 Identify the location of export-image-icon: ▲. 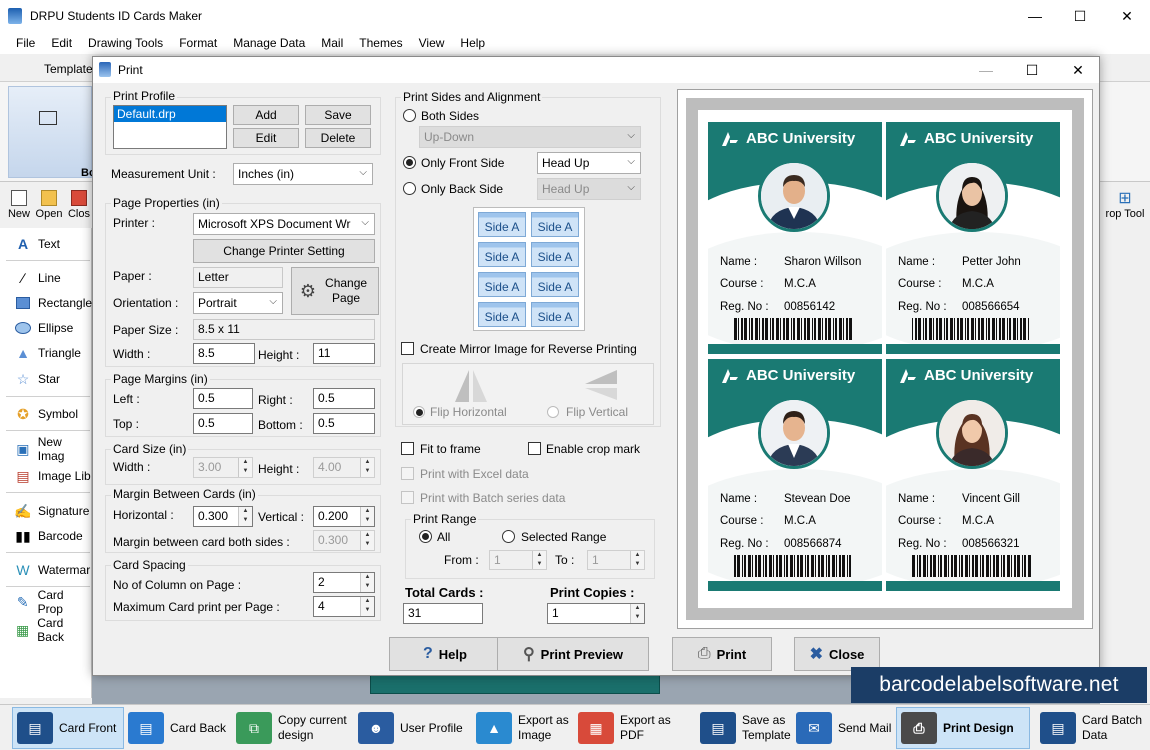
(494, 728).